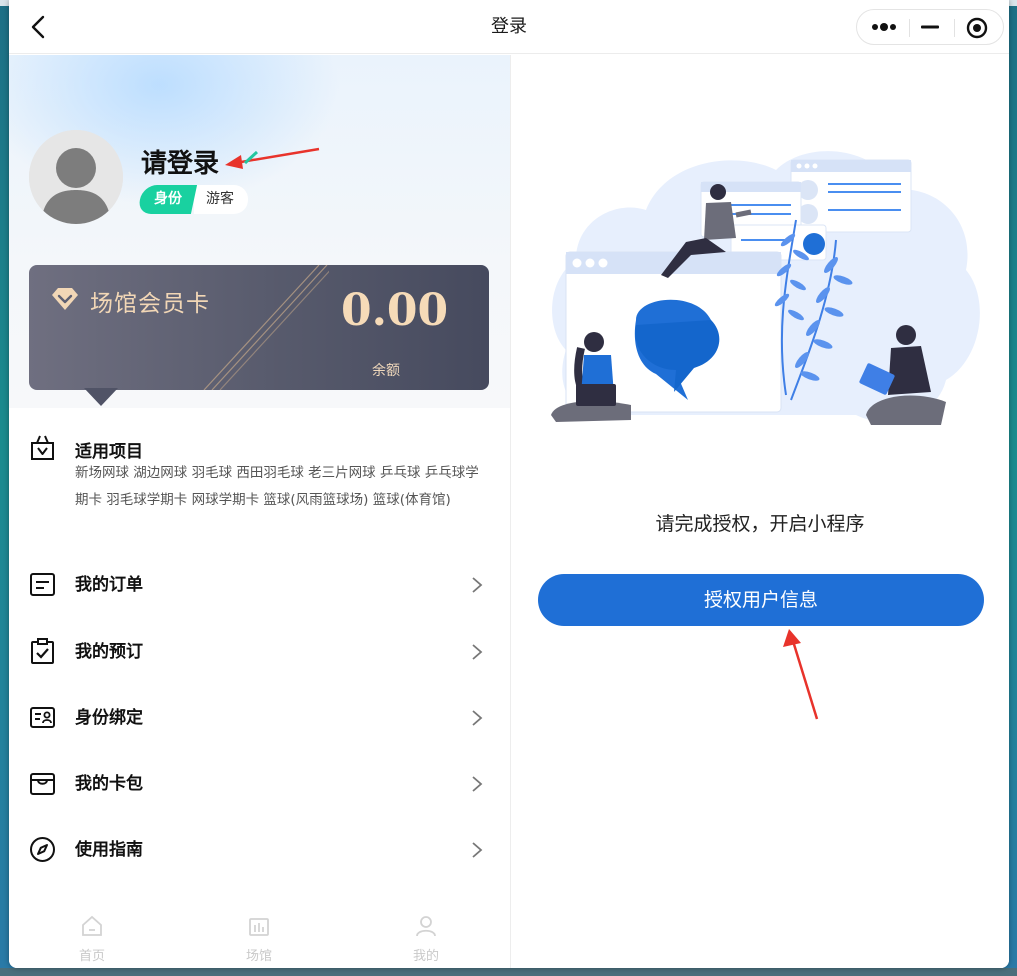 The image size is (1017, 976). I want to click on title-bar: 登录, so click(509, 27).